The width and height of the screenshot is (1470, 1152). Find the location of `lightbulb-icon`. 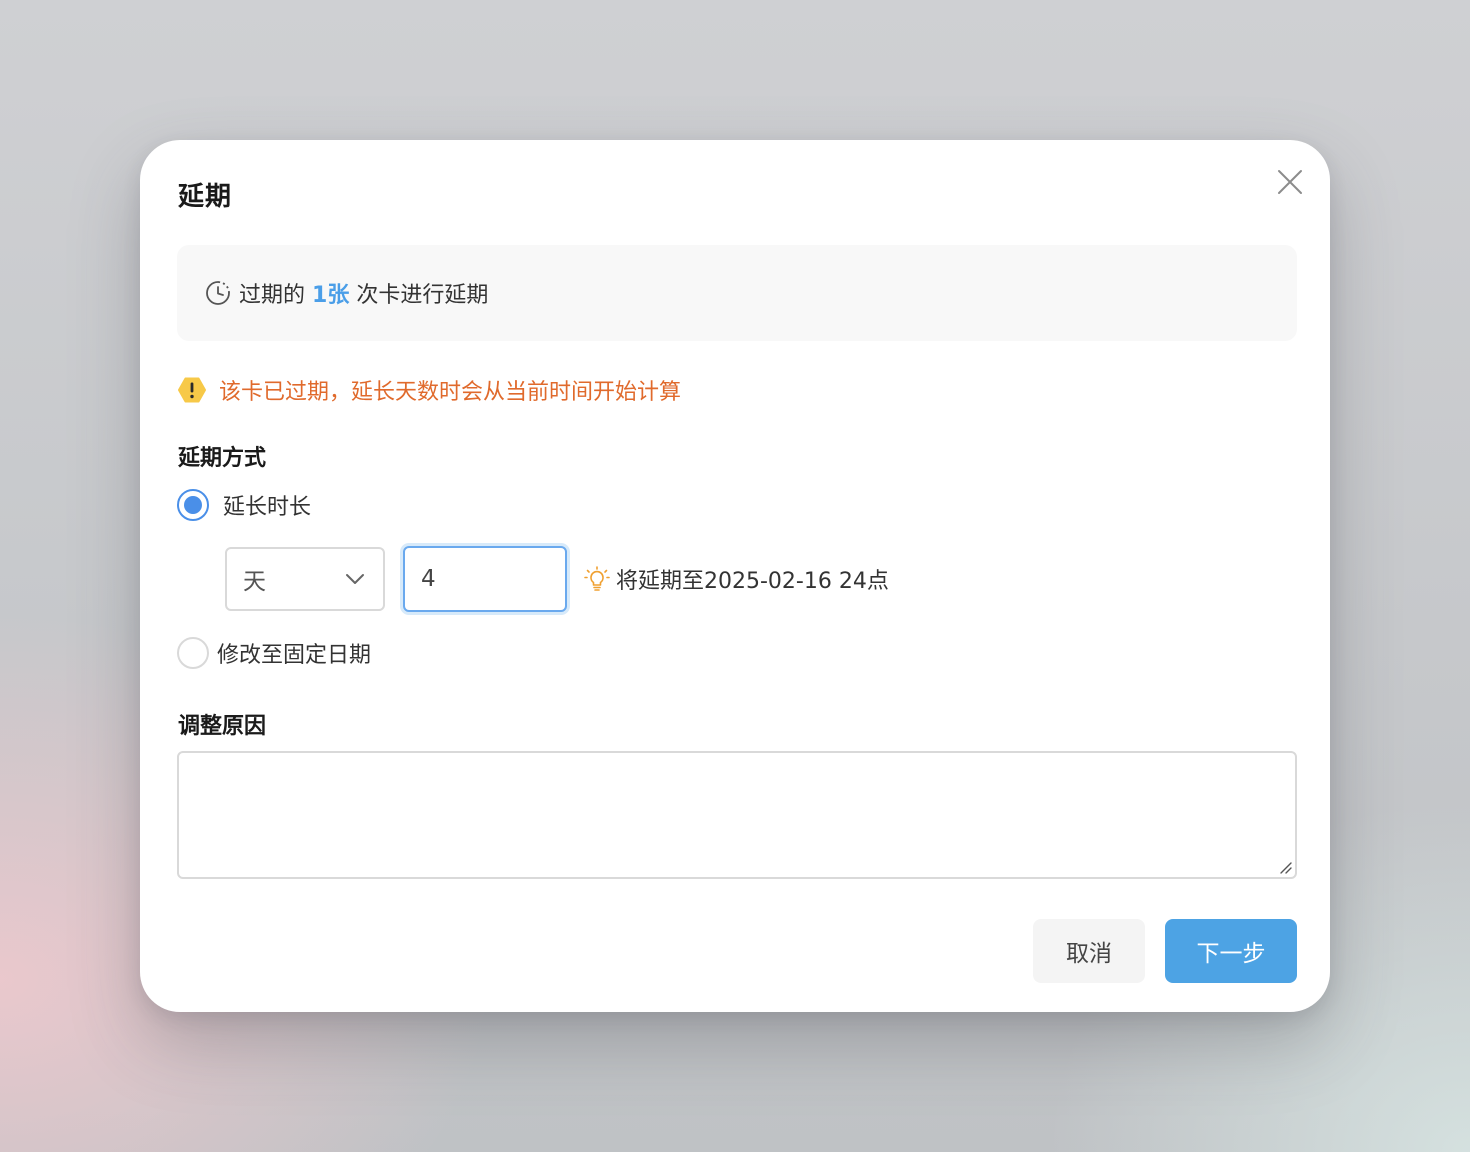

lightbulb-icon is located at coordinates (597, 579).